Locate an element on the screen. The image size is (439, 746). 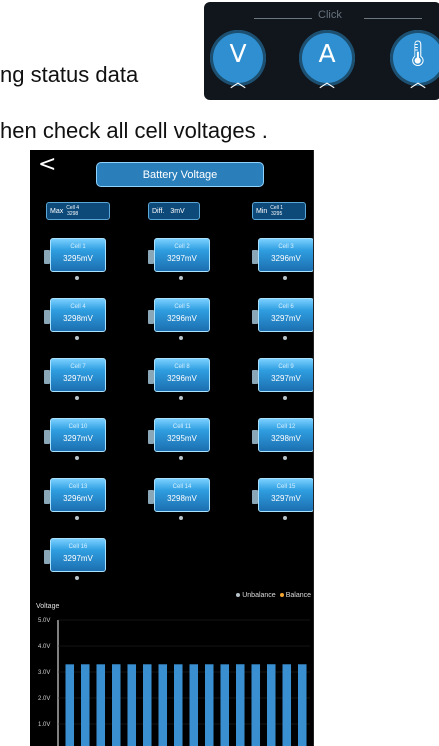
cell-battery: Cell 2 3297mV is located at coordinates (181, 258).